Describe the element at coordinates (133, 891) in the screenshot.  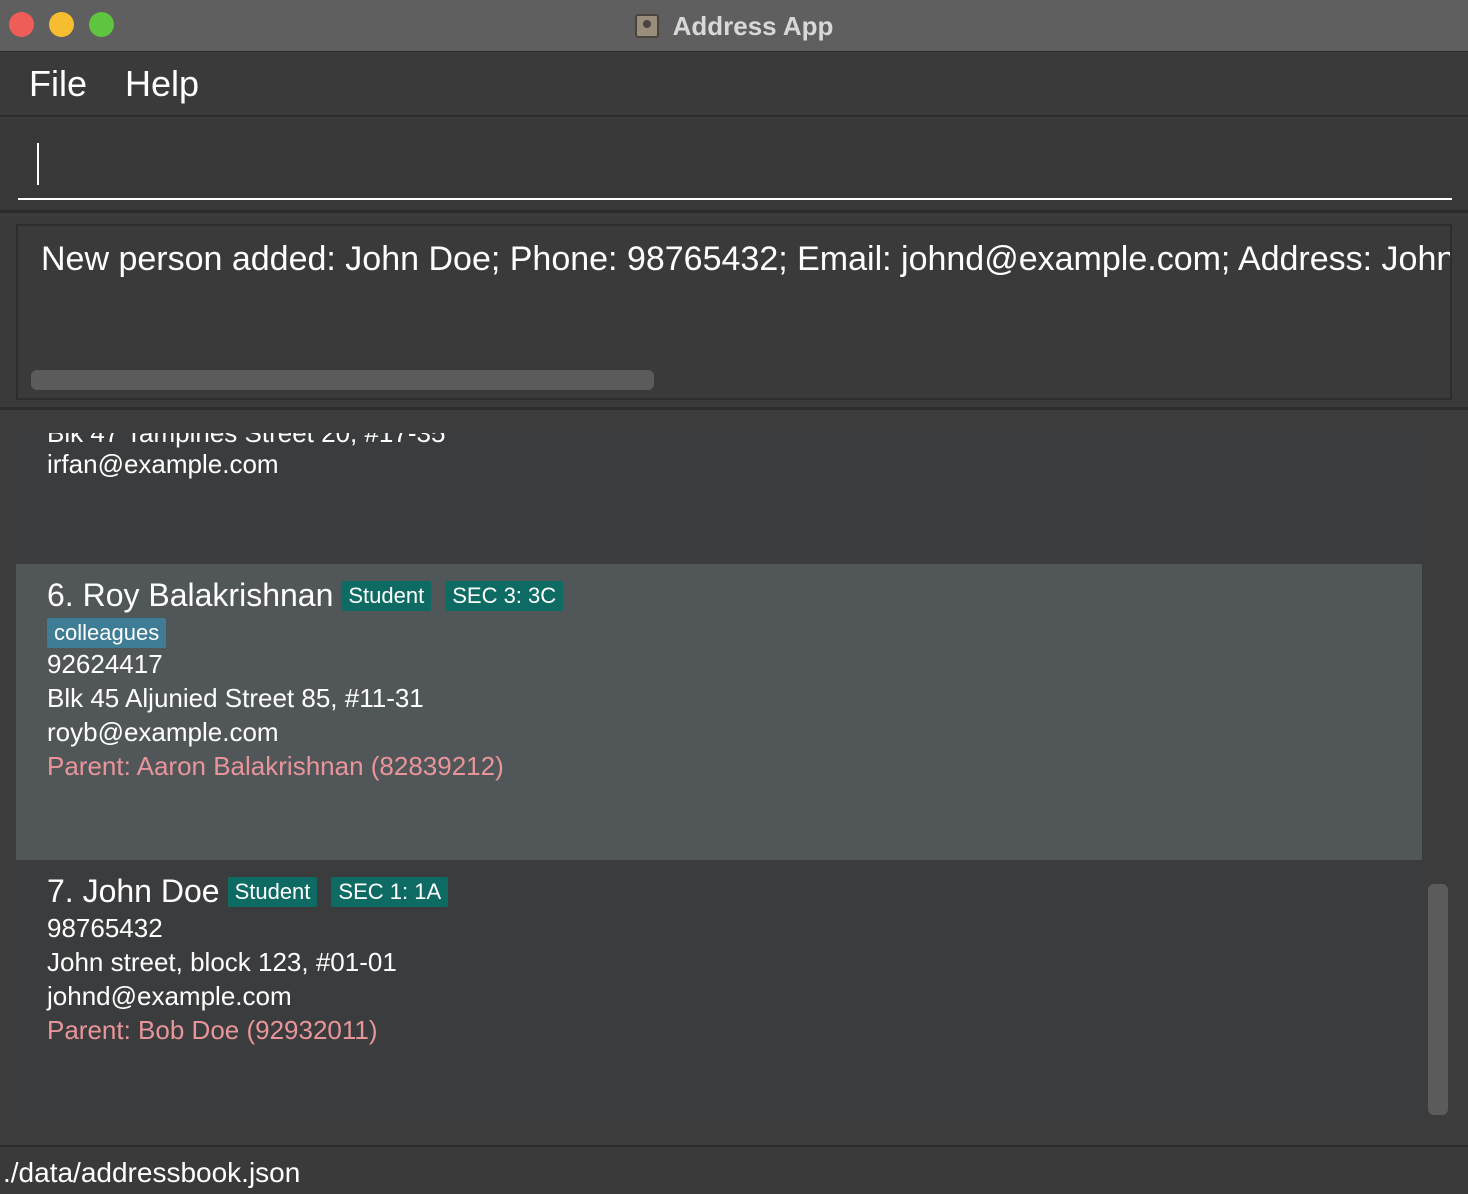
I see `person-name: 7. John Doe` at that location.